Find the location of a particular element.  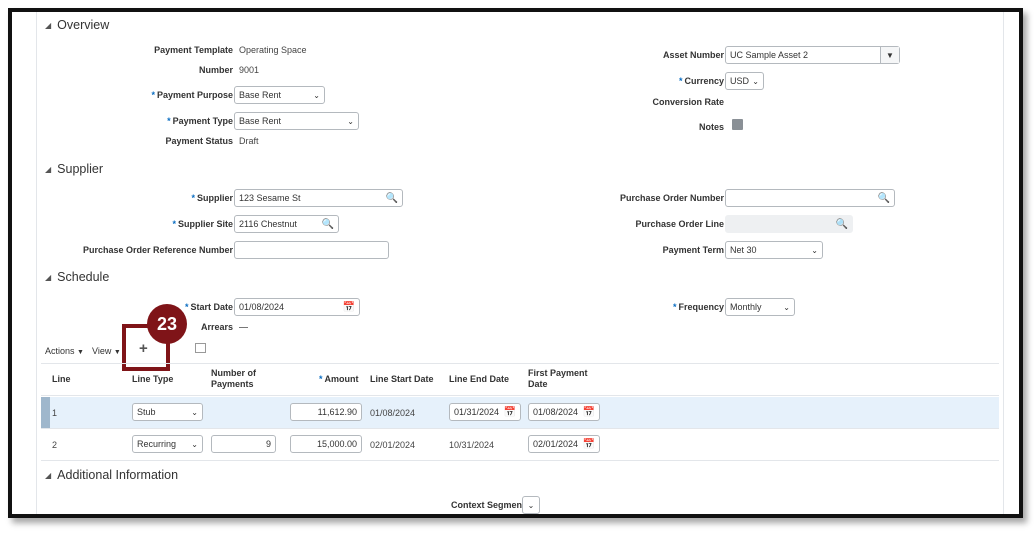

table-header-border is located at coordinates (520, 395).